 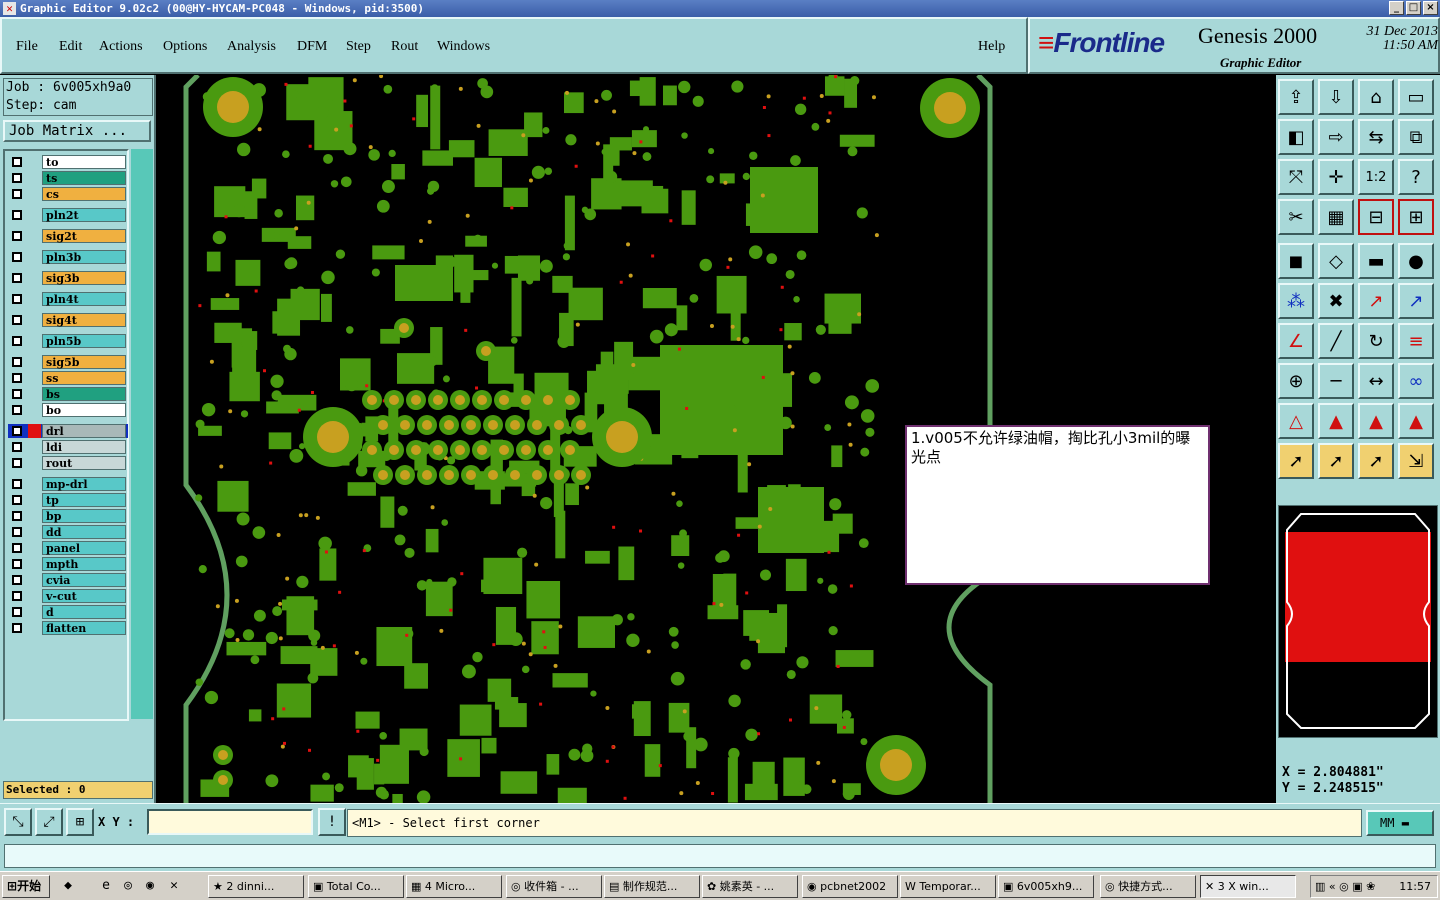 I want to click on layer-row-pln3b: pln3b, so click(x=68, y=257).